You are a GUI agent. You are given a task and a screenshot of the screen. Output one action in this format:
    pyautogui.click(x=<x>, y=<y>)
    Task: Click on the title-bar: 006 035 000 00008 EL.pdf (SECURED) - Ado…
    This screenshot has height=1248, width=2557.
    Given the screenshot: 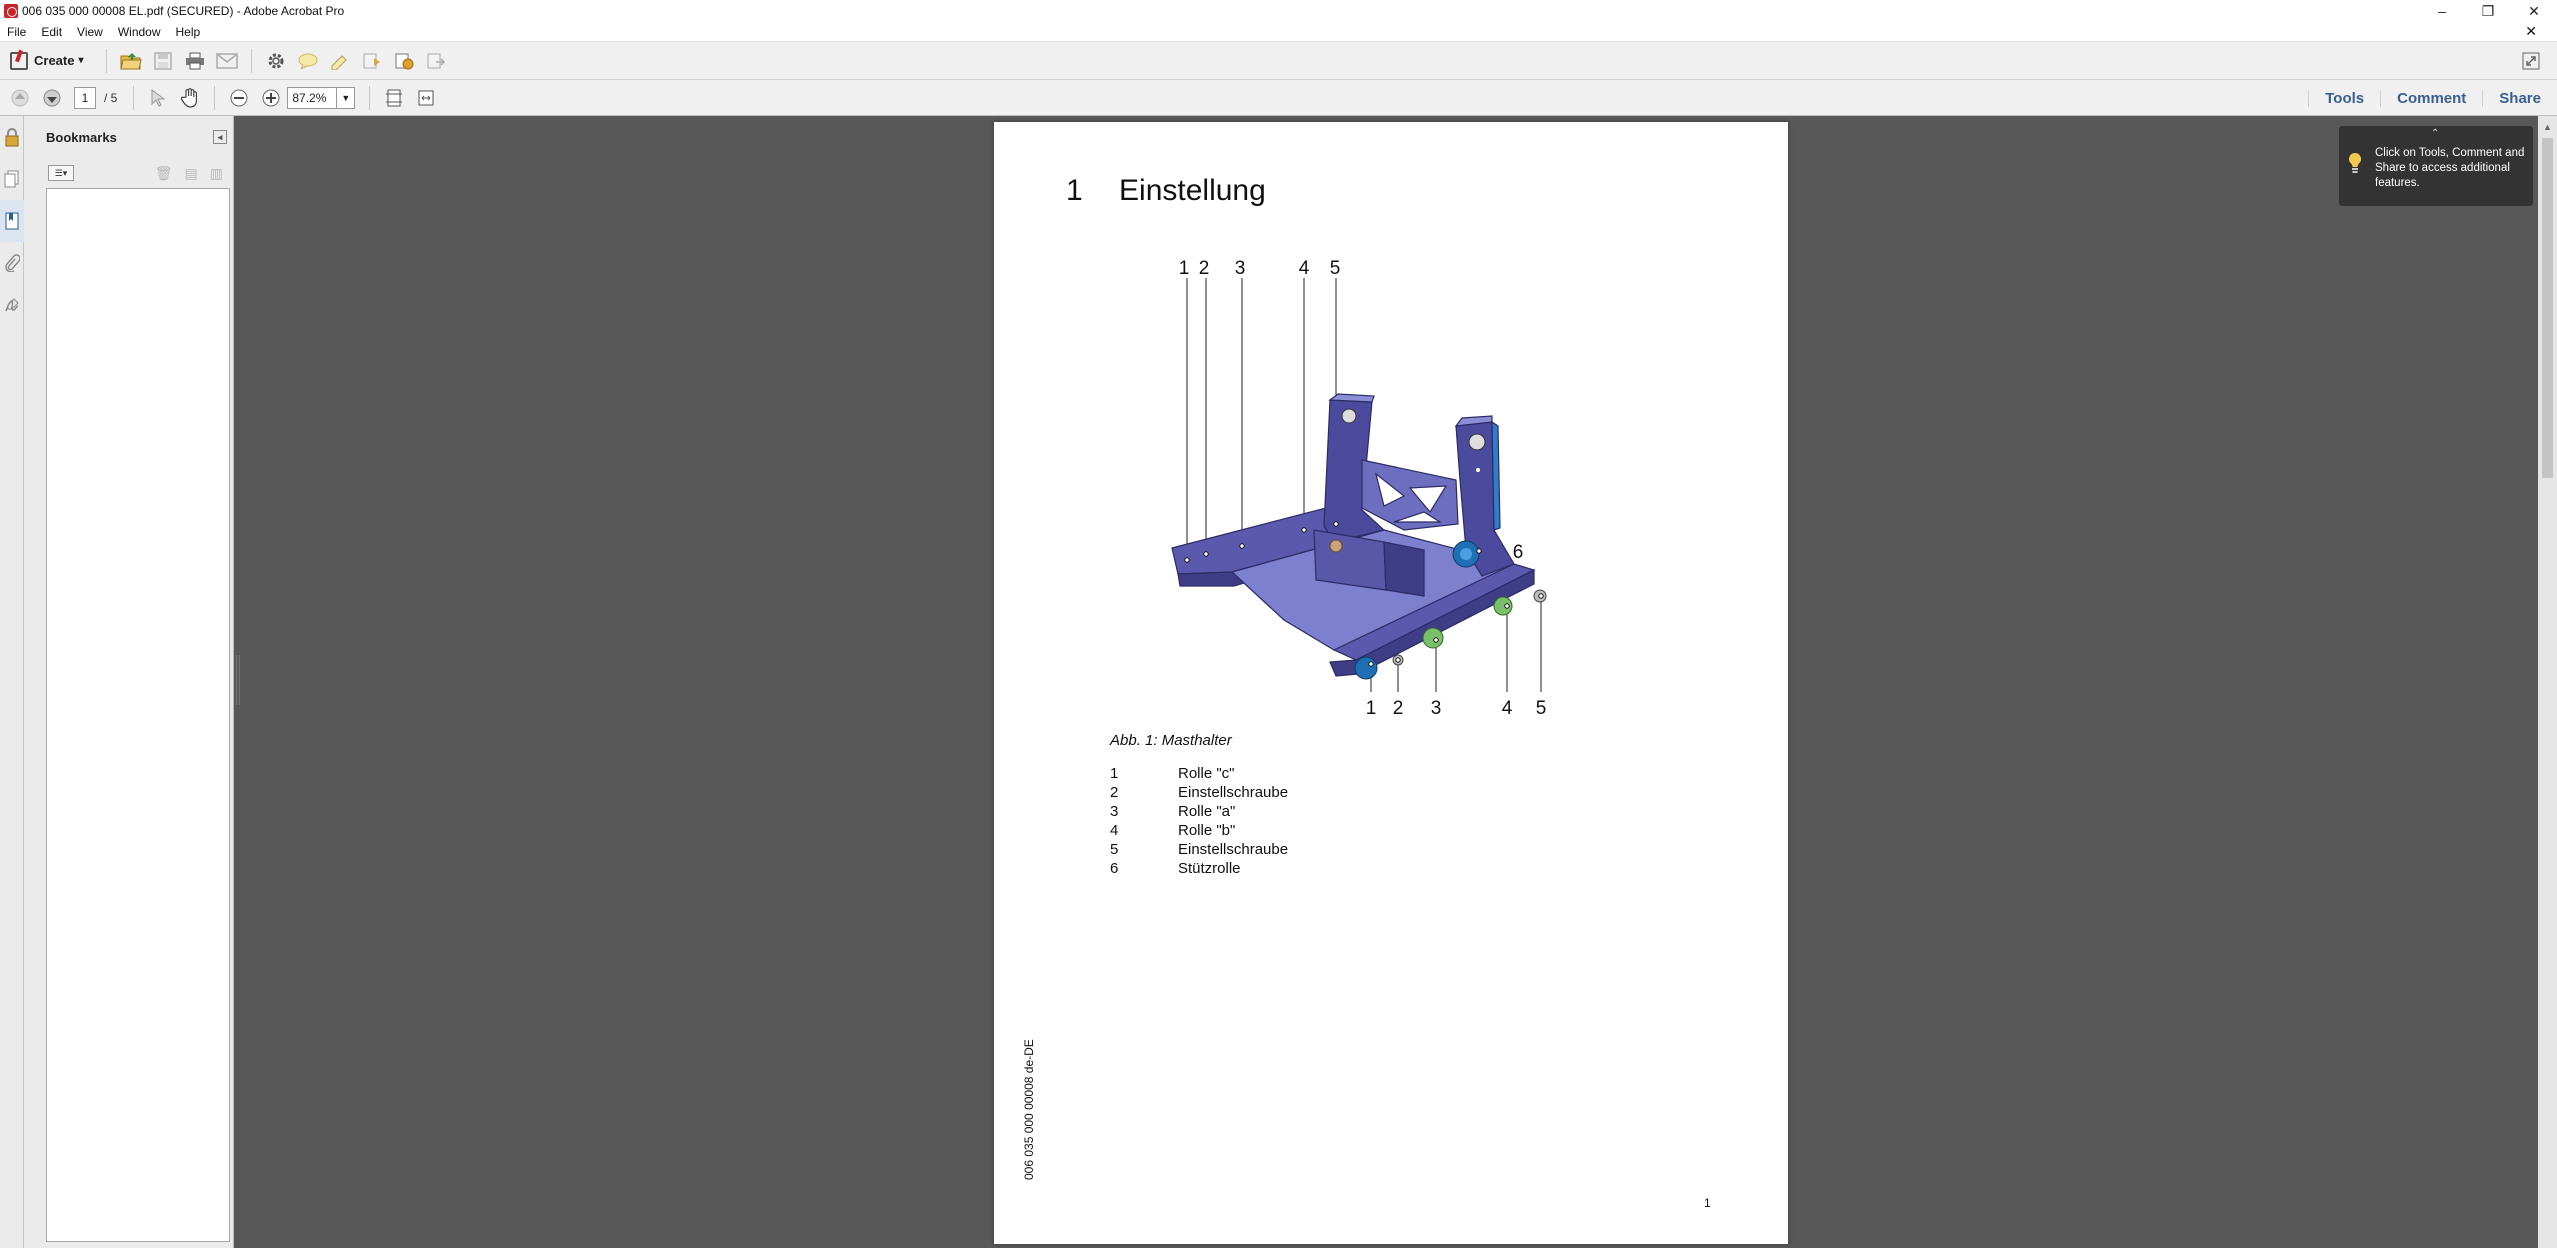 What is the action you would take?
    pyautogui.click(x=1278, y=11)
    